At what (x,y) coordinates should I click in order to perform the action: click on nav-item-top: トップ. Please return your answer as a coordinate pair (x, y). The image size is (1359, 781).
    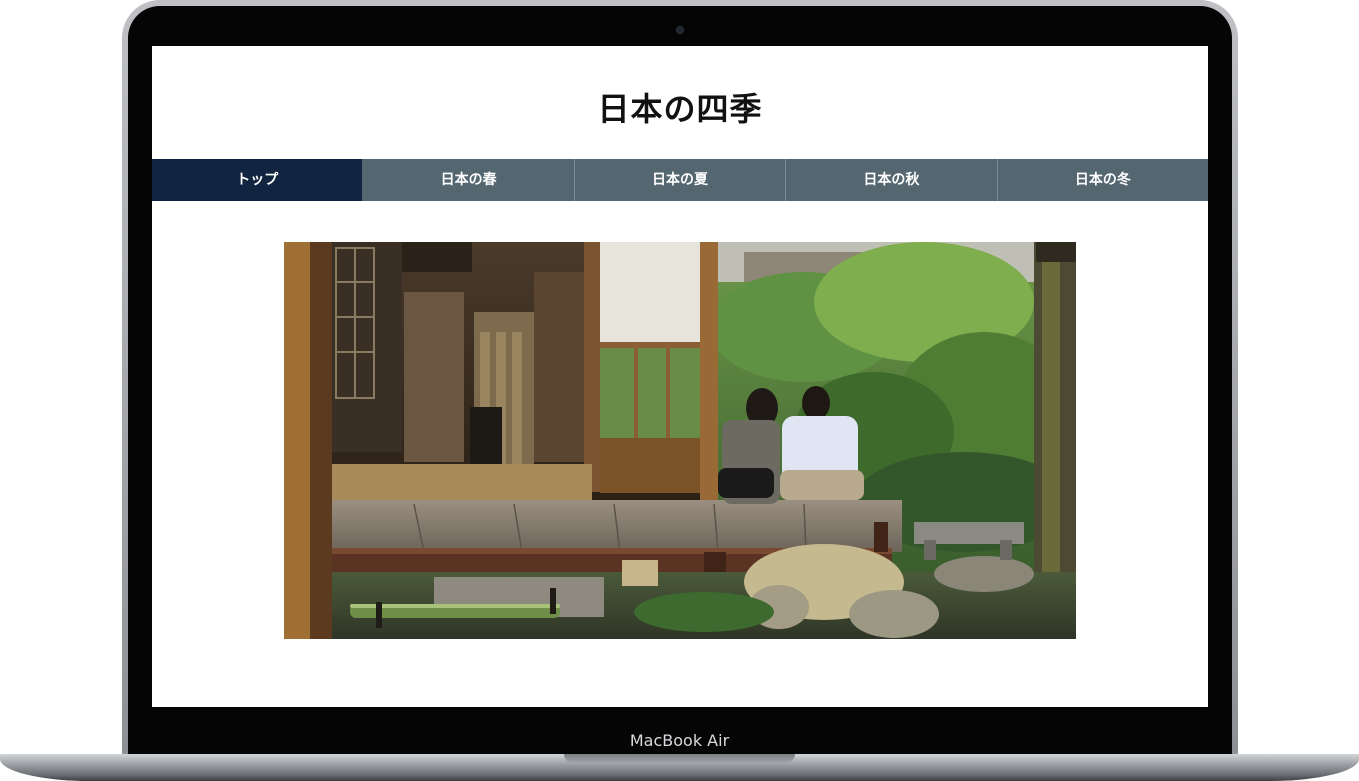
    Looking at the image, I should click on (257, 180).